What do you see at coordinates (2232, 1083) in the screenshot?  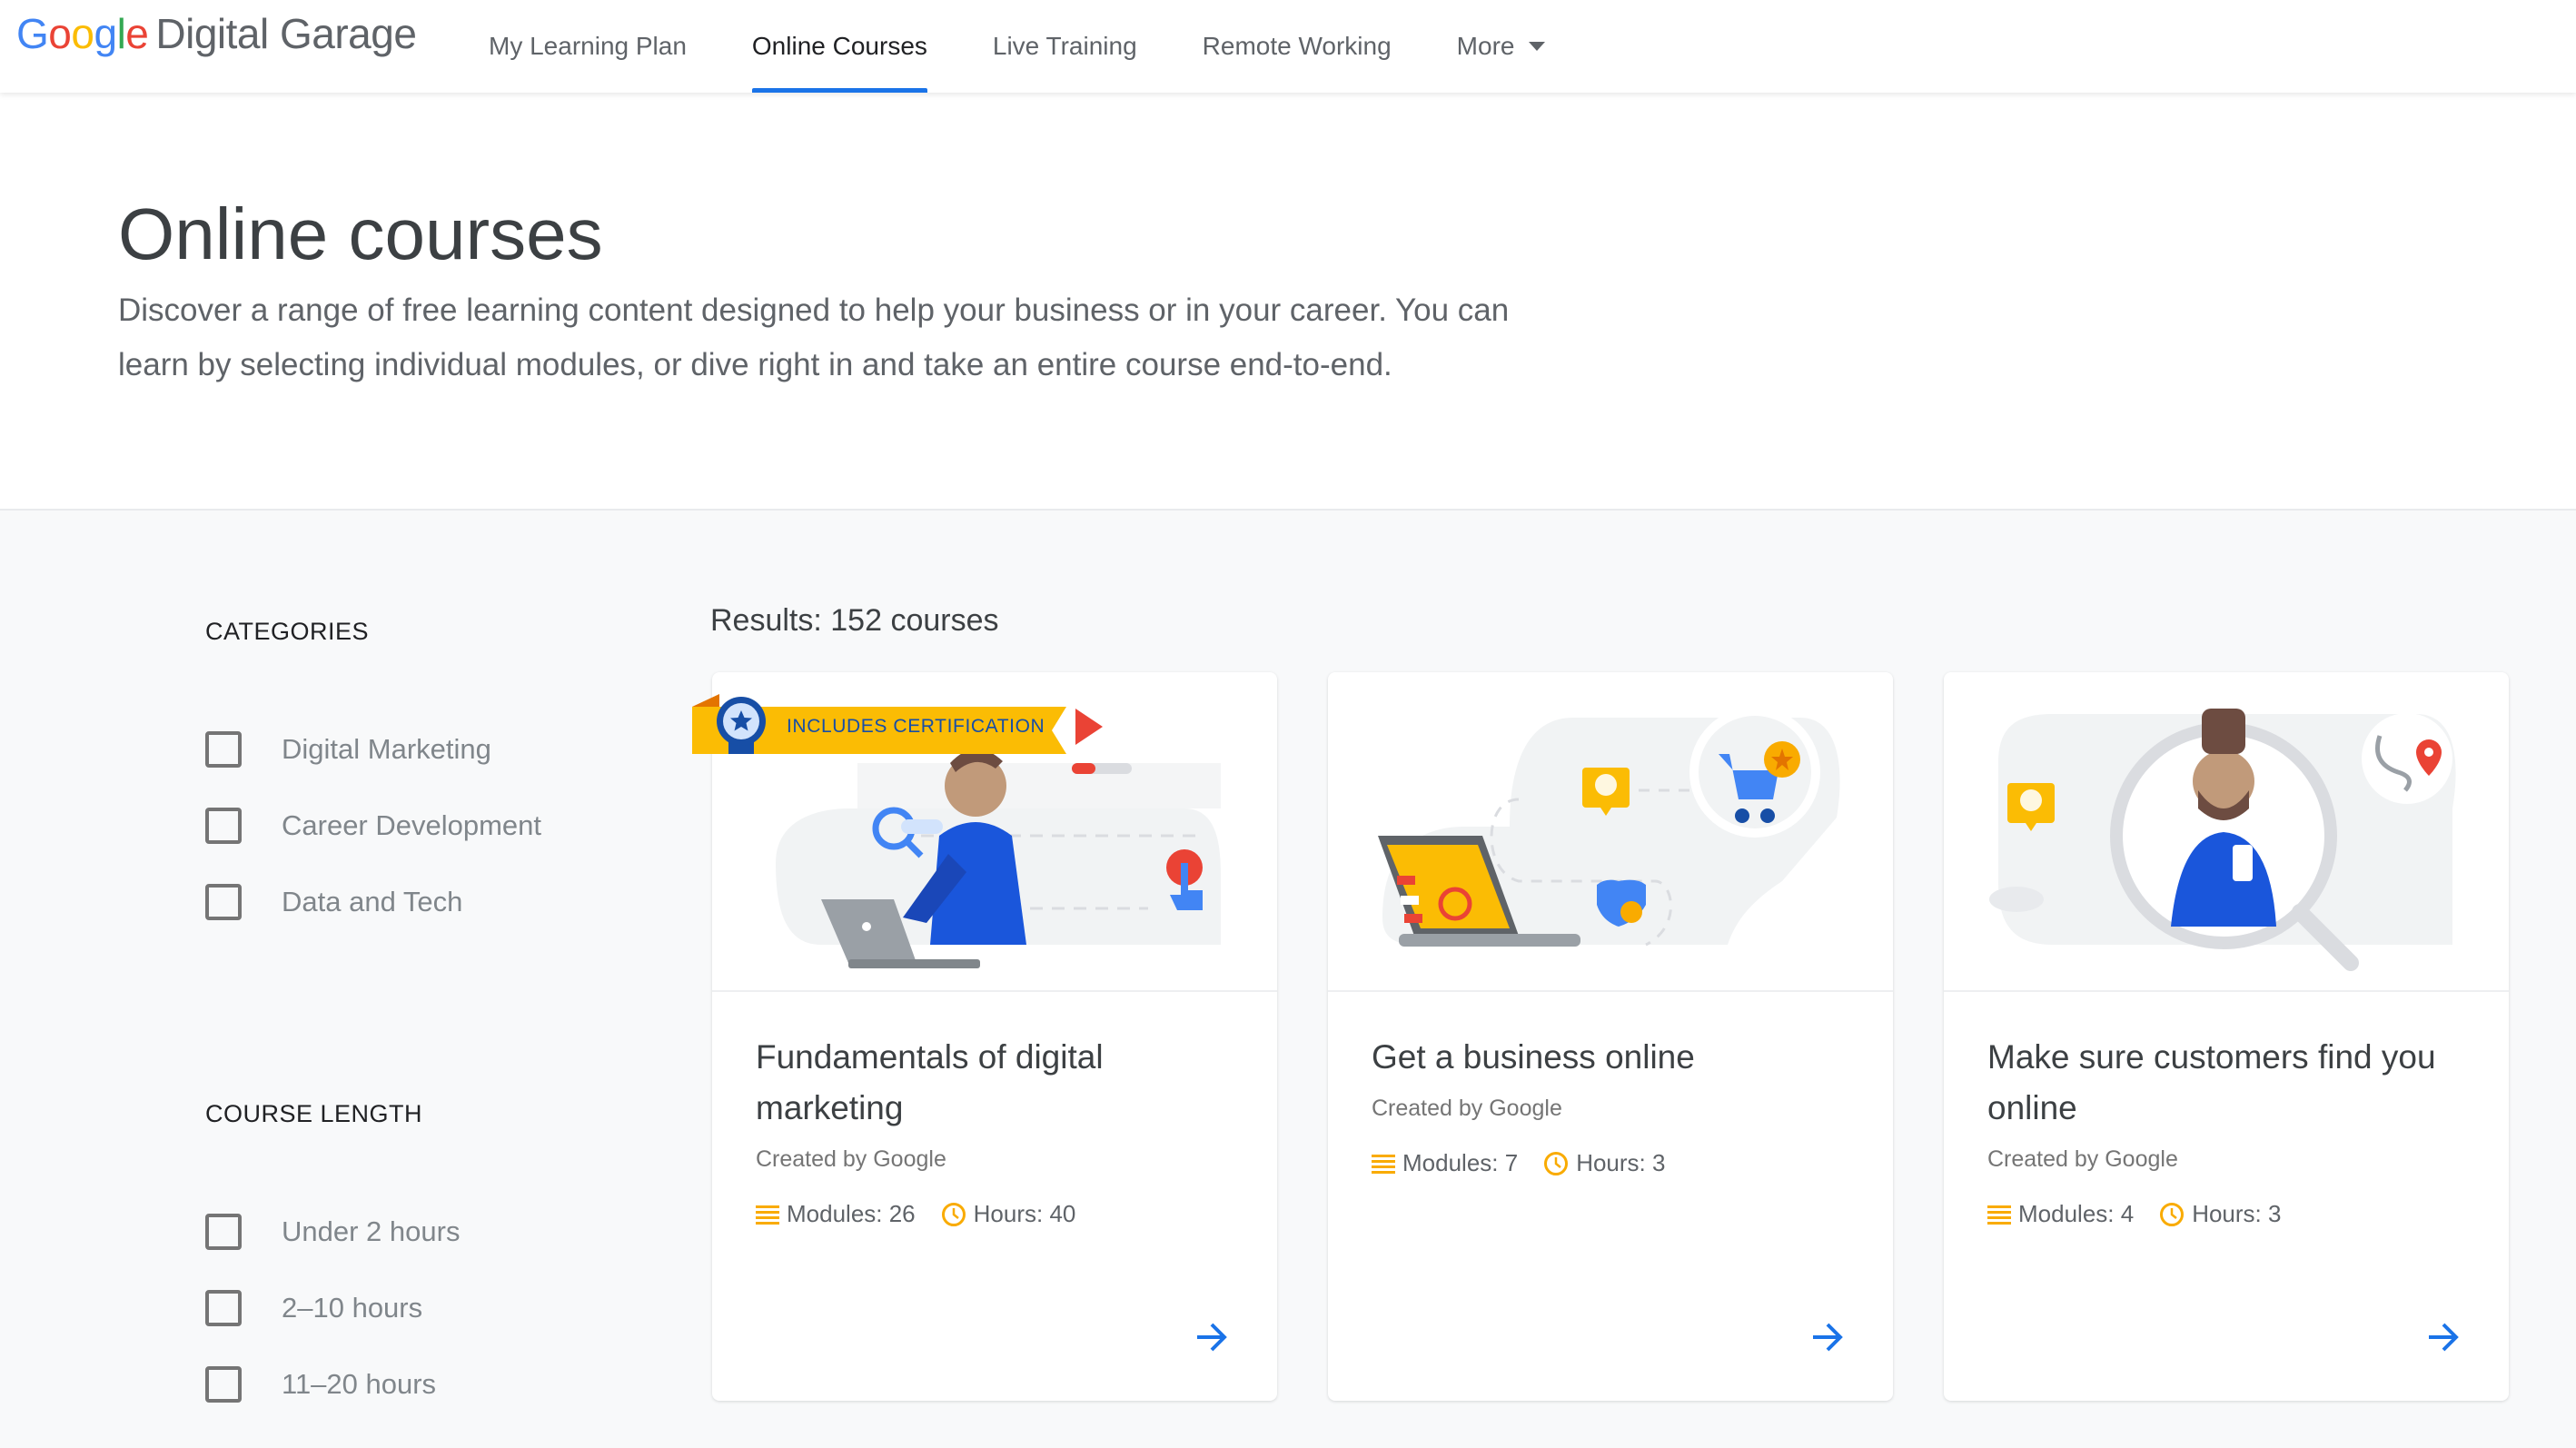 I see `course-title: Make sure customers find you online` at bounding box center [2232, 1083].